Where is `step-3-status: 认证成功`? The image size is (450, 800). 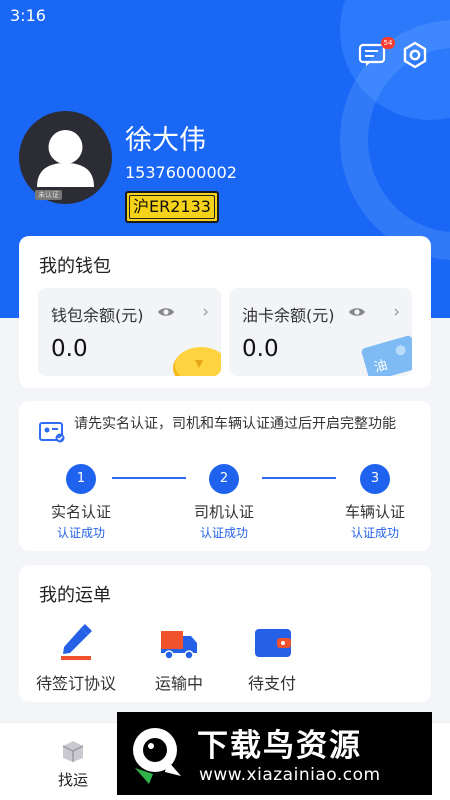
step-3-status: 认证成功 is located at coordinates (374, 533).